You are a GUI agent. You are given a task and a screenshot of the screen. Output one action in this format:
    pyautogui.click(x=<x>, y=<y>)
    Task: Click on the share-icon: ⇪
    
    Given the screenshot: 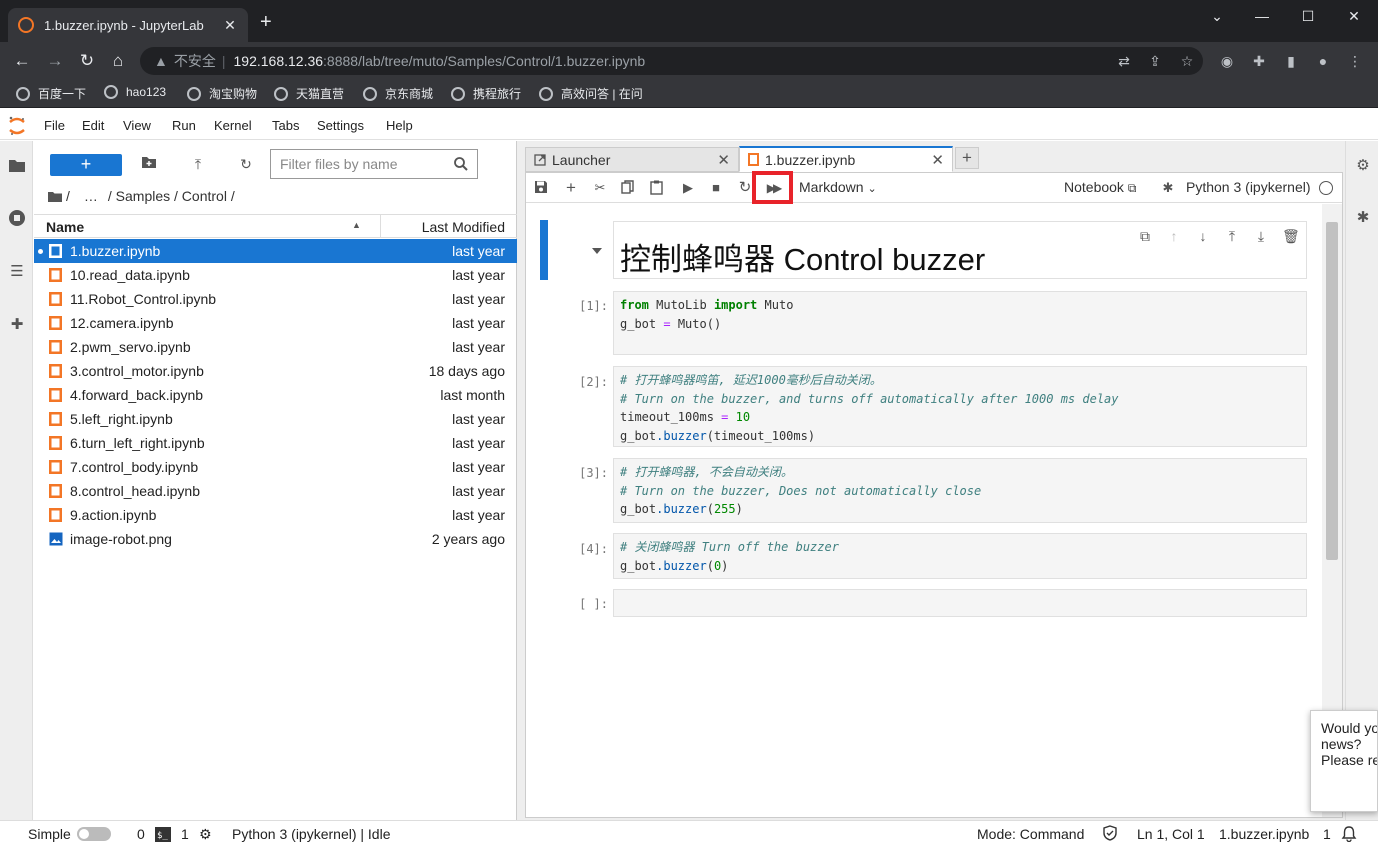 What is the action you would take?
    pyautogui.click(x=1155, y=61)
    